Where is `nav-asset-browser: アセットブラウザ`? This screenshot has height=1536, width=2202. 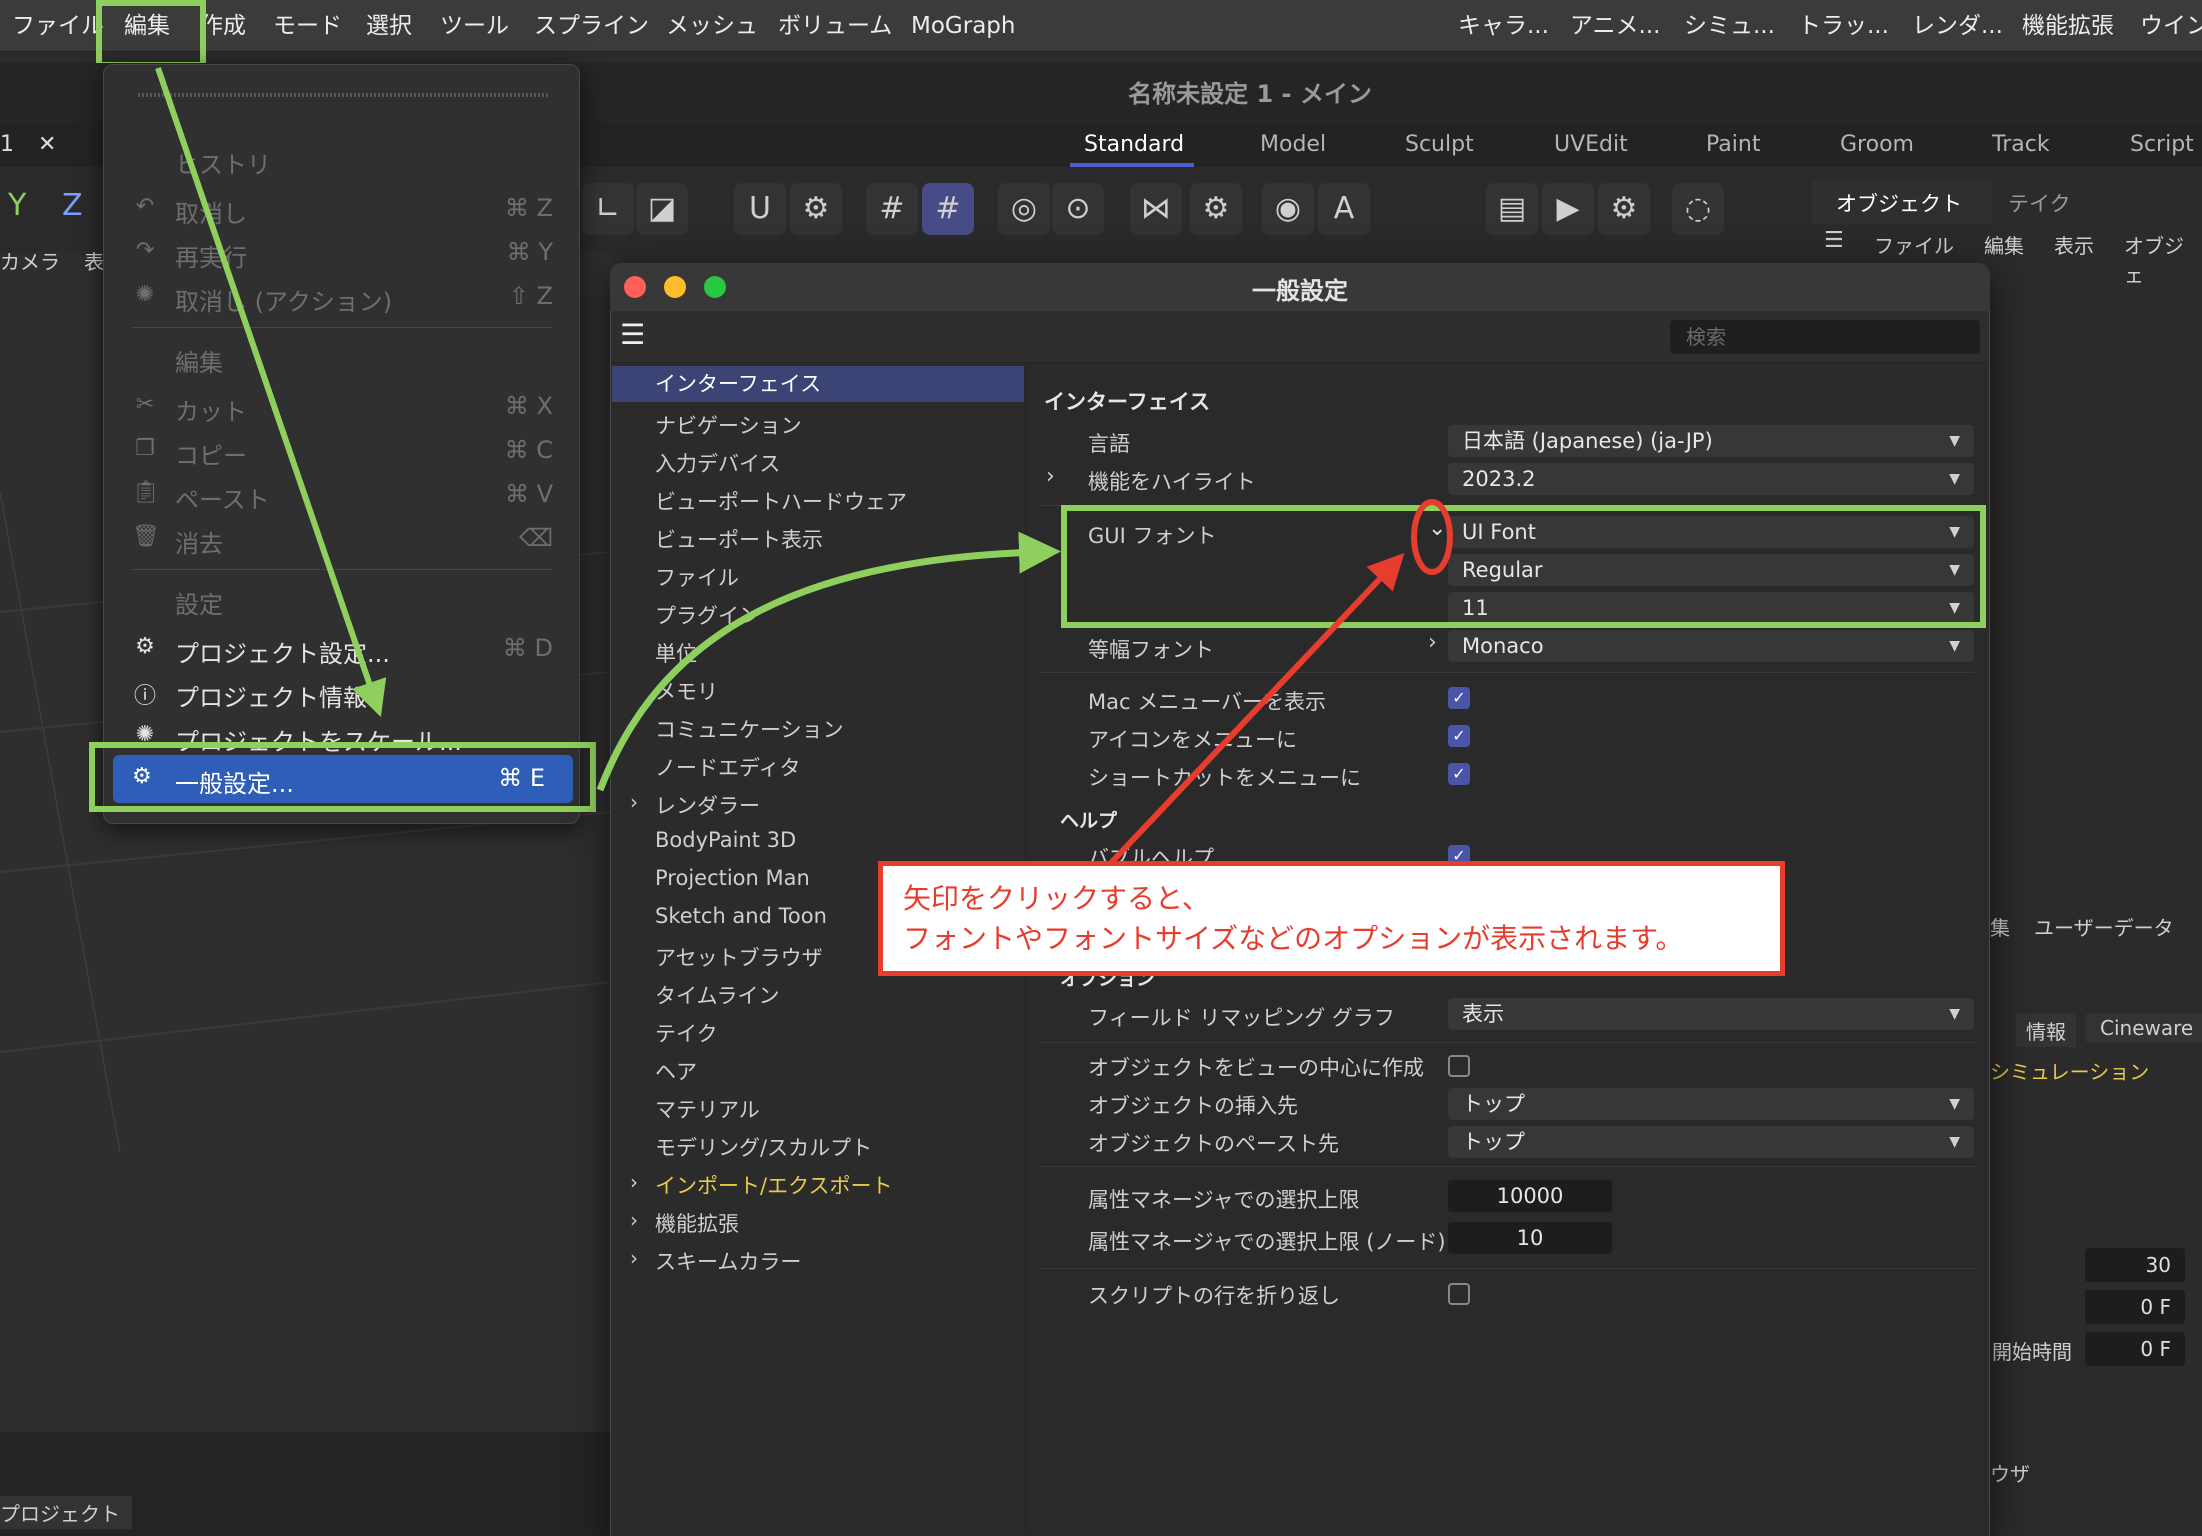 nav-asset-browser: アセットブラウザ is located at coordinates (739, 957).